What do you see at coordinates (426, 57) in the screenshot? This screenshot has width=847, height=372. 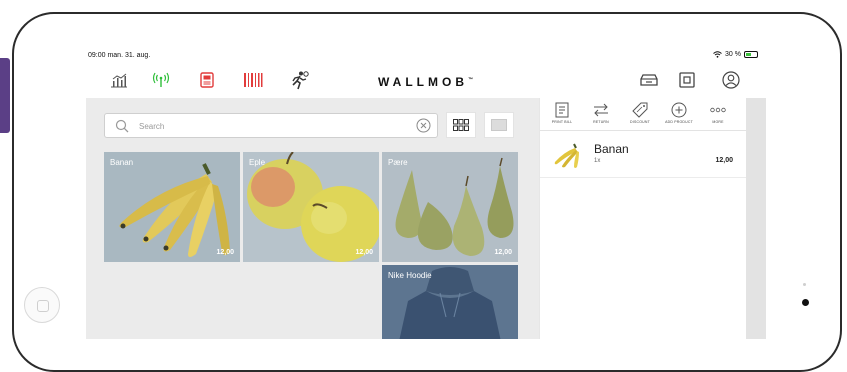 I see `status-bar: 09:00 man. 31. aug. 30 %` at bounding box center [426, 57].